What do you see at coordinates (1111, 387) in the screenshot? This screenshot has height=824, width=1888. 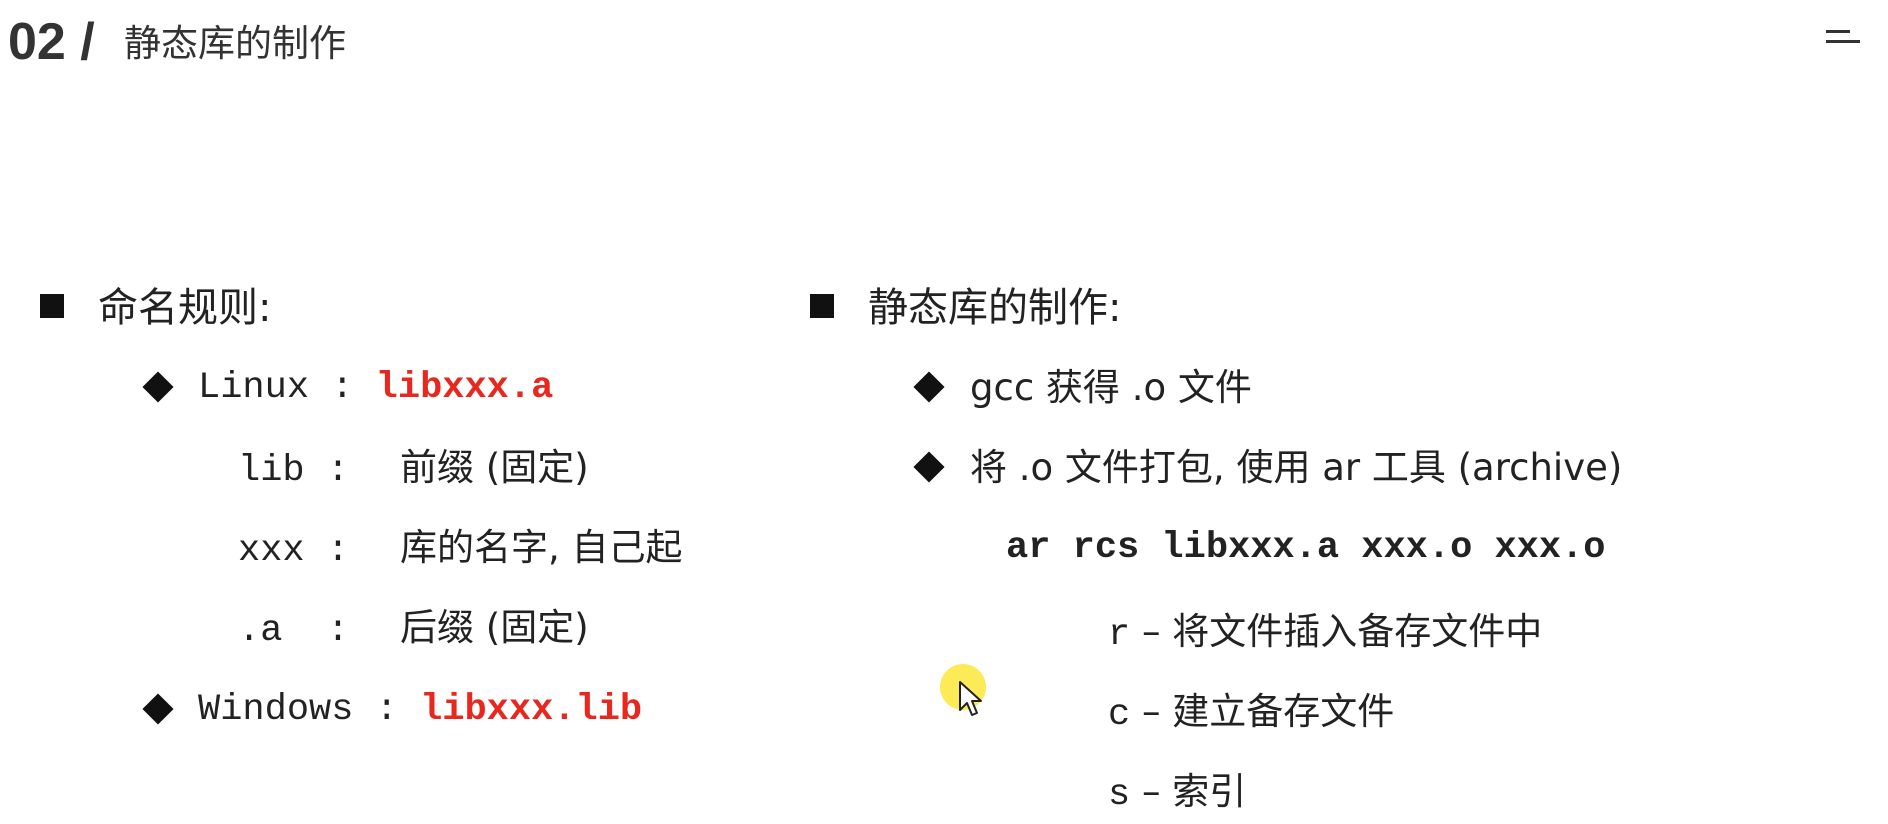 I see `gcc-step: gcc 获得 .o 文件` at bounding box center [1111, 387].